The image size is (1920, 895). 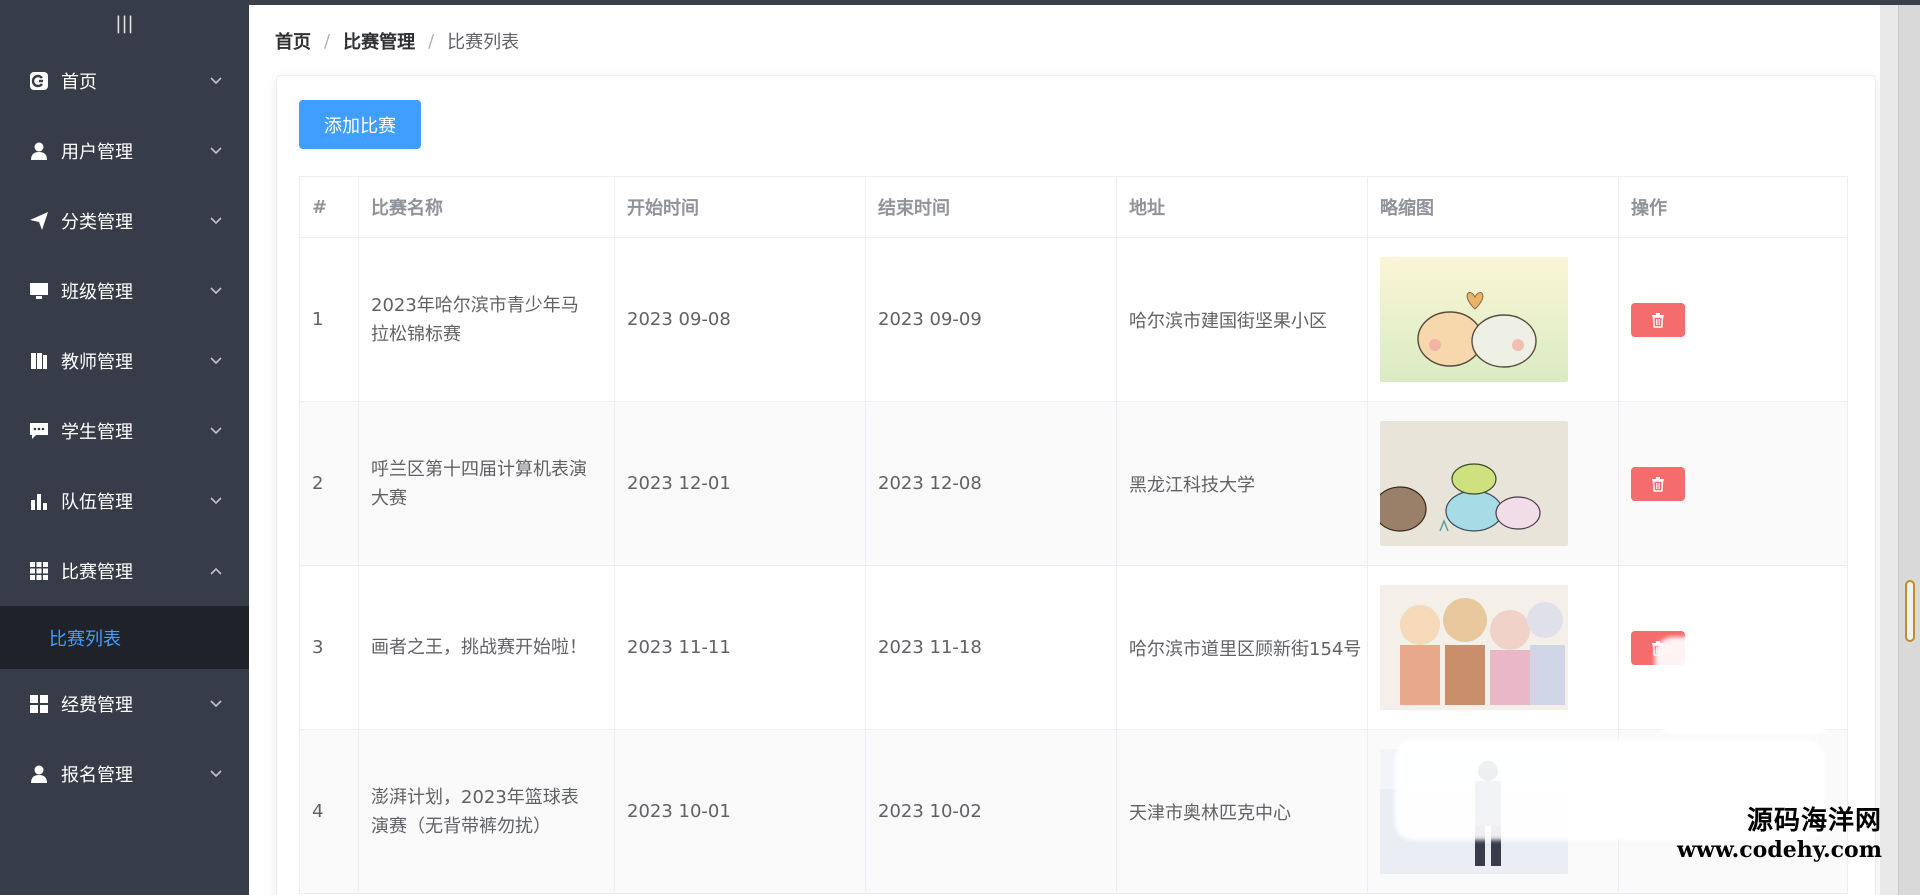 I want to click on sidebar-subitem-competition-list: 比赛列表, so click(x=124, y=637).